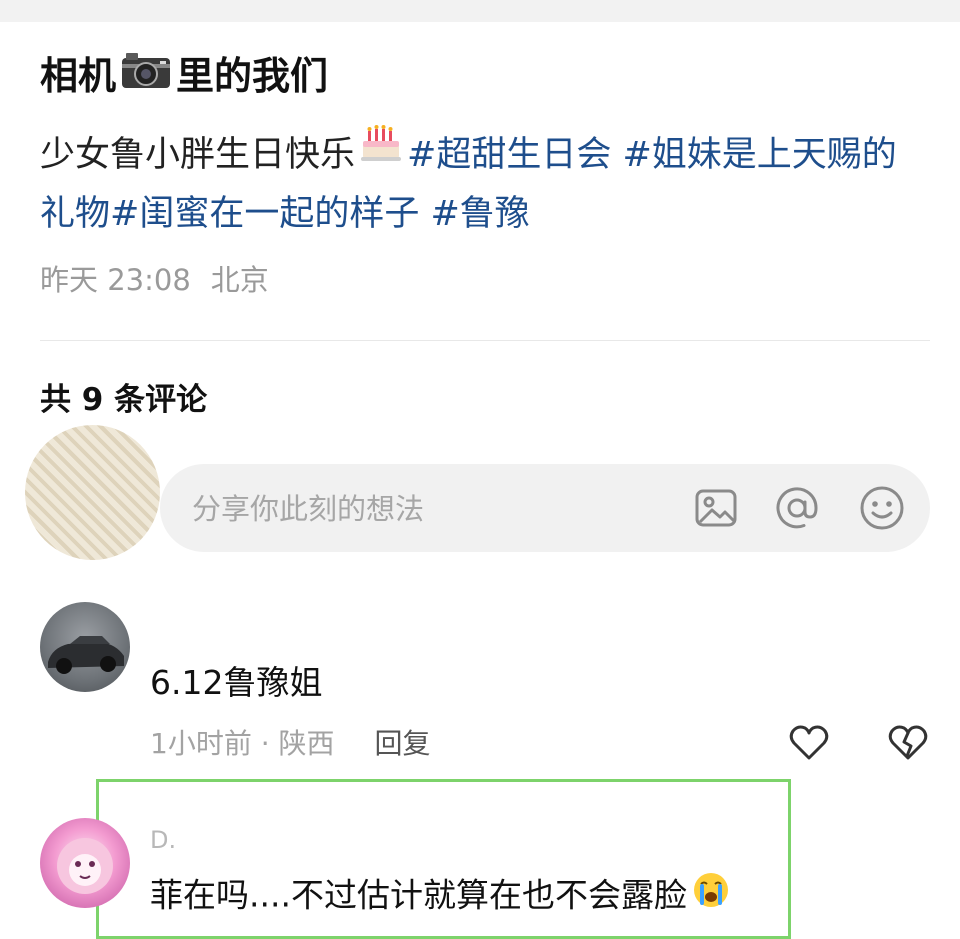 The height and width of the screenshot is (939, 960). I want to click on commenter-name: D., so click(163, 840).